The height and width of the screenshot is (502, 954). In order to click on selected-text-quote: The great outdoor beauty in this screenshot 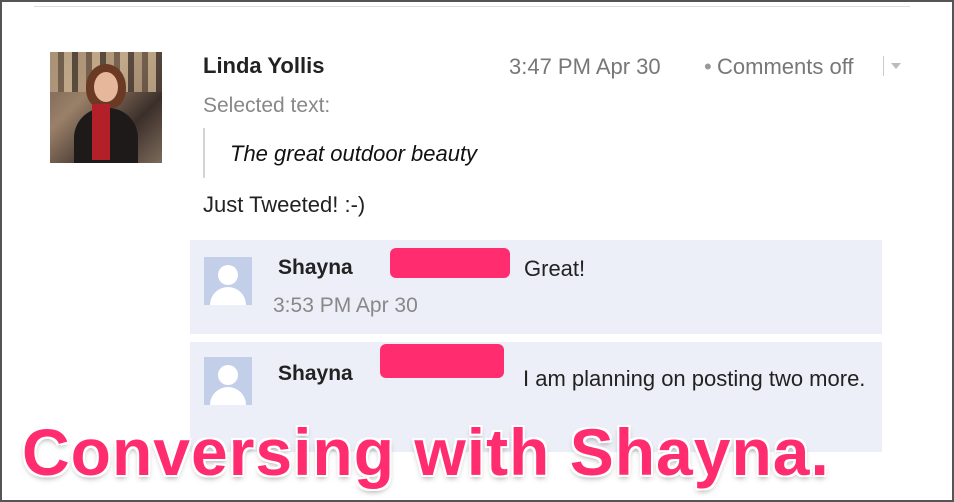, I will do `click(354, 153)`.